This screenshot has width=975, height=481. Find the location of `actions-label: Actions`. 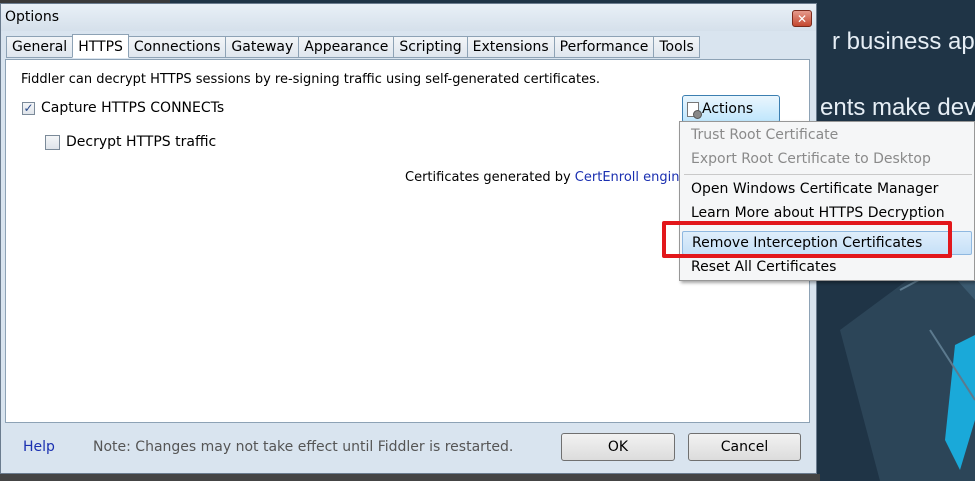

actions-label: Actions is located at coordinates (728, 109).